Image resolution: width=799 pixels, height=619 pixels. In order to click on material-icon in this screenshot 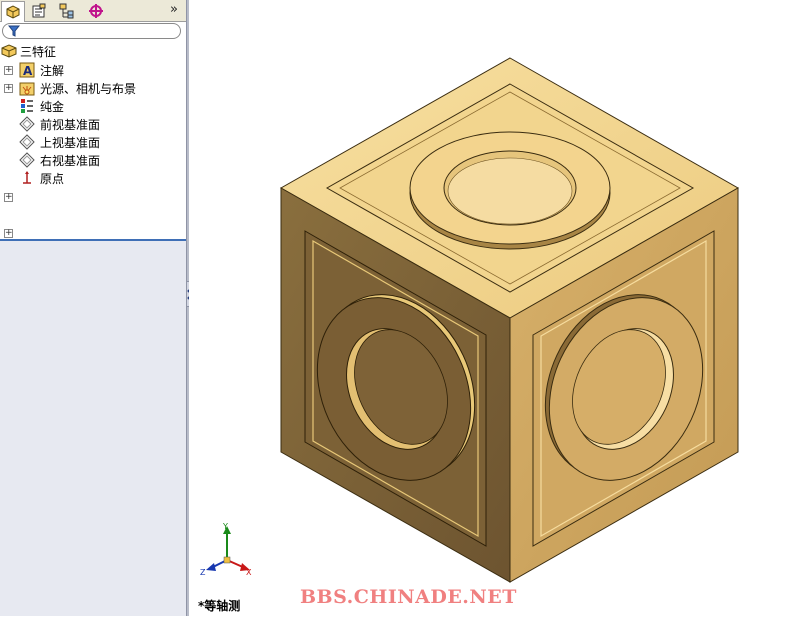, I will do `click(27, 106)`.